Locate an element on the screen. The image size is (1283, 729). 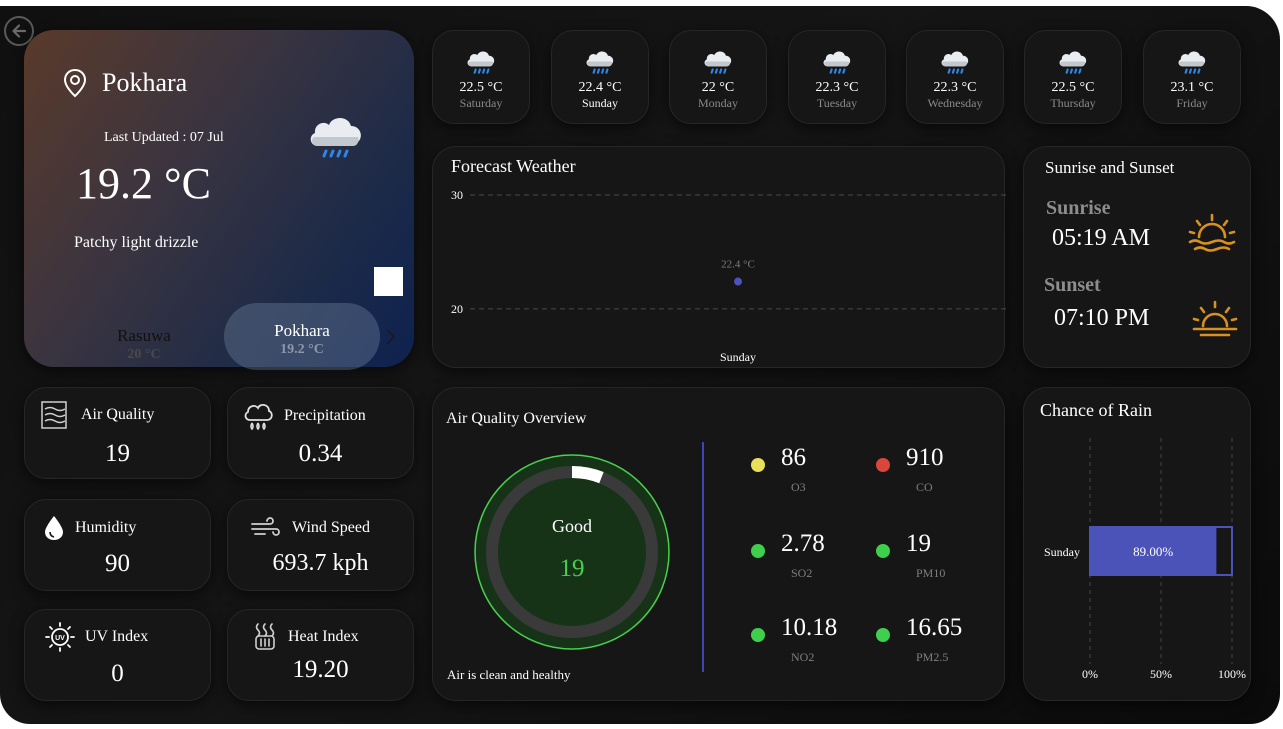
pollutant-value: 910 is located at coordinates (925, 457).